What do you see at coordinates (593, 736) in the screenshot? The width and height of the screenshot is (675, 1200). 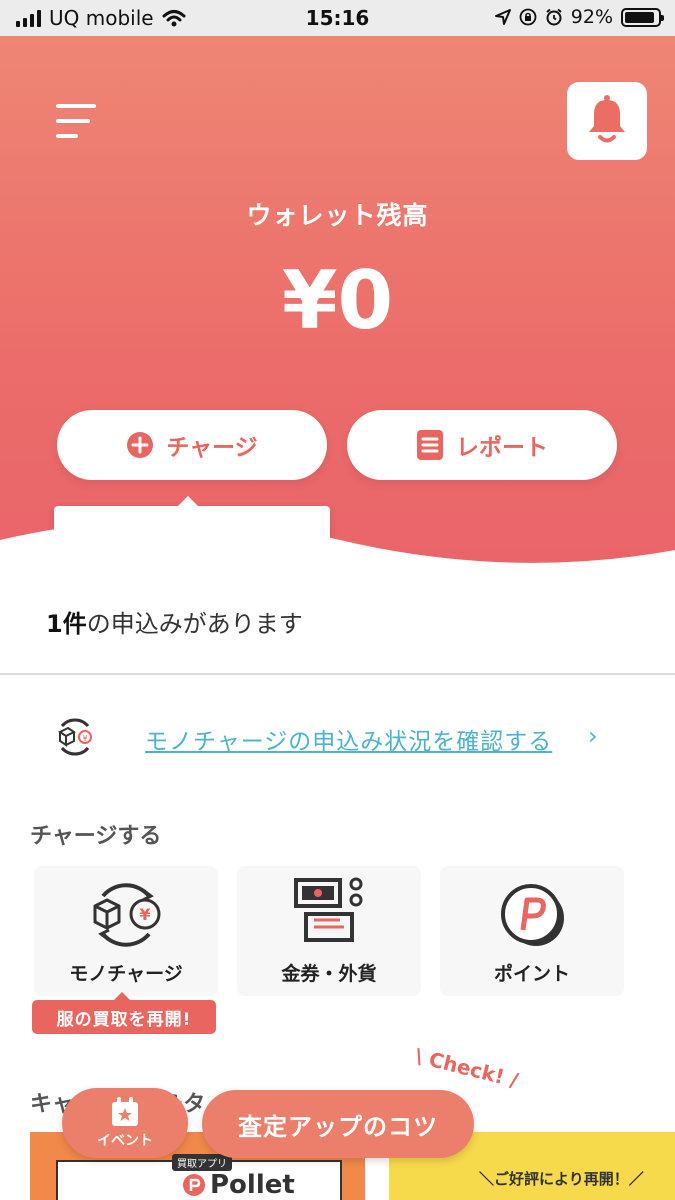 I see `chevron-right-icon: ›` at bounding box center [593, 736].